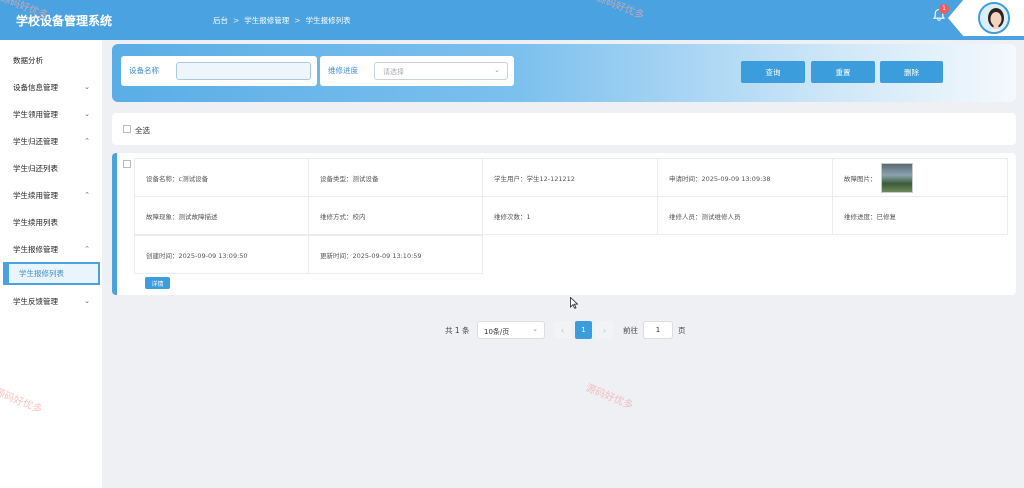 This screenshot has height=488, width=1024. I want to click on device-name-field: 设备名称, so click(219, 71).